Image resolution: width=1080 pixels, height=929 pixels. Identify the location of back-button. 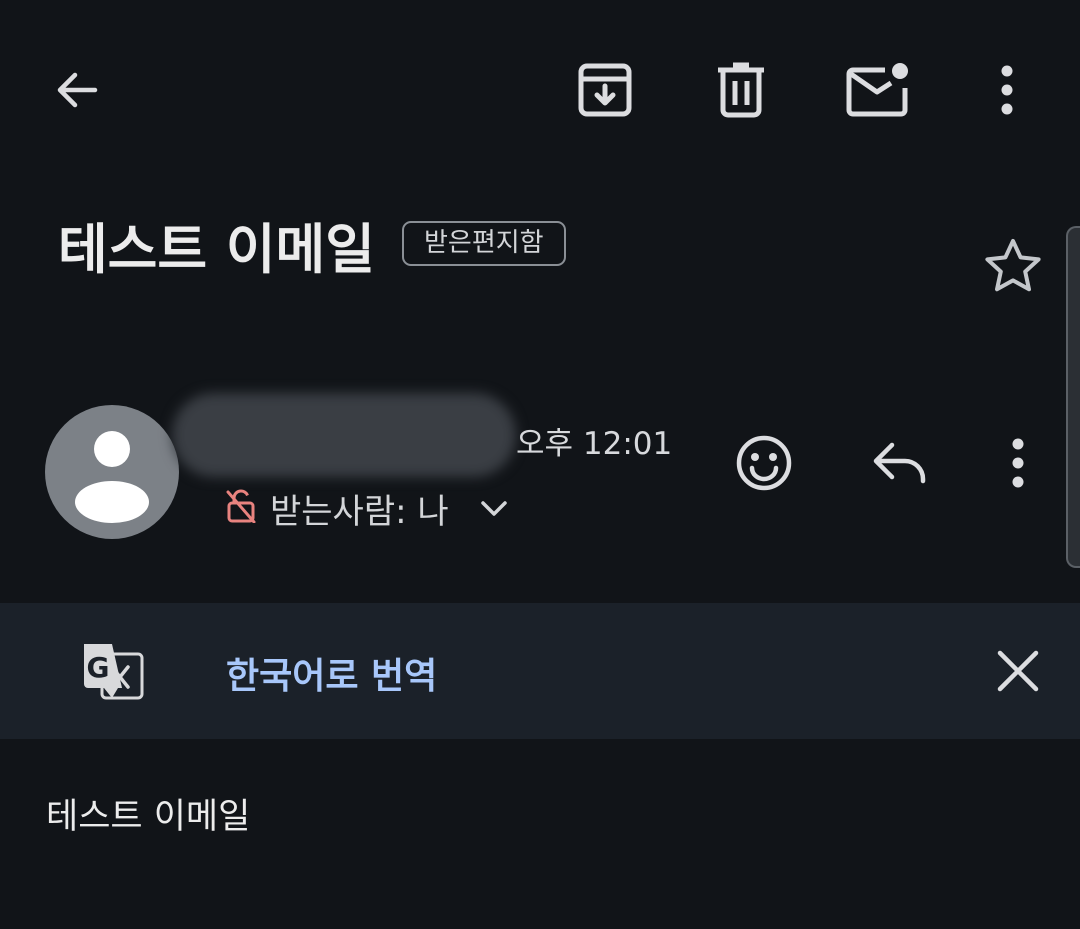
(77, 90).